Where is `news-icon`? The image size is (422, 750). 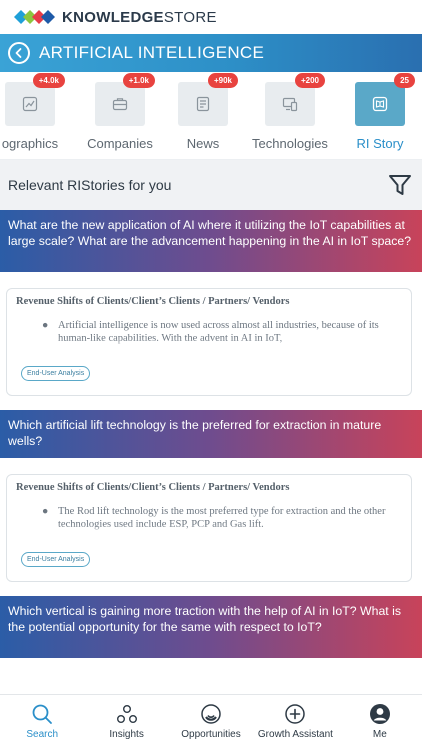 news-icon is located at coordinates (203, 104).